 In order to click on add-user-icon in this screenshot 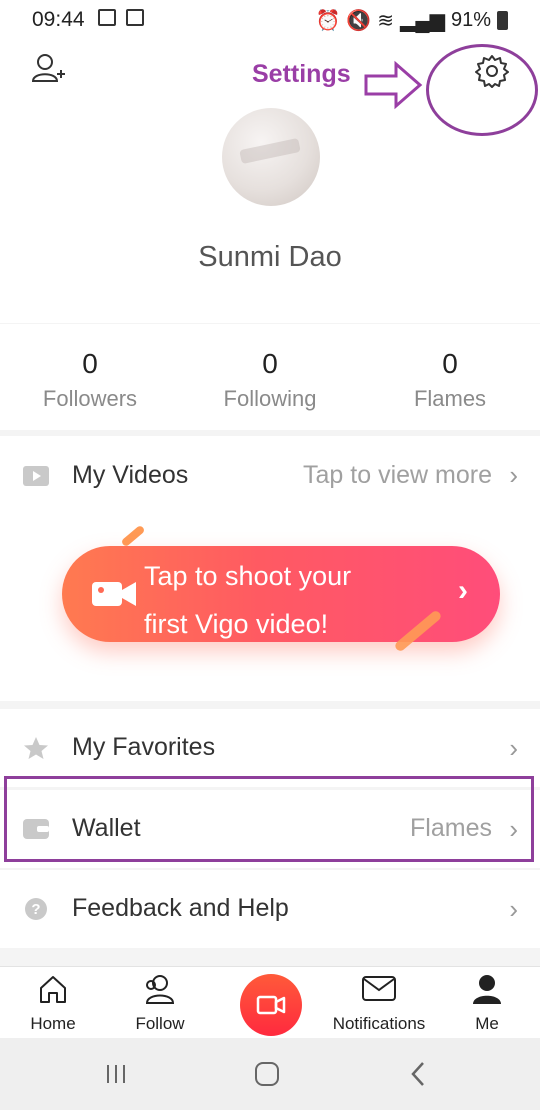, I will do `click(48, 68)`.